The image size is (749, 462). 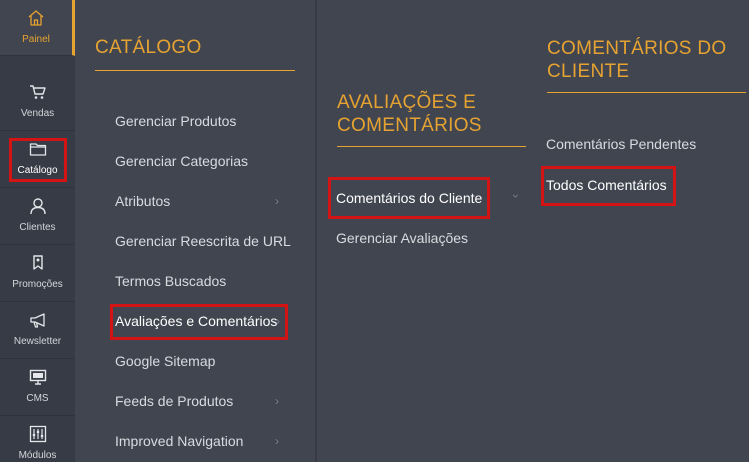 I want to click on rail-item-label: Catálogo, so click(x=37, y=170).